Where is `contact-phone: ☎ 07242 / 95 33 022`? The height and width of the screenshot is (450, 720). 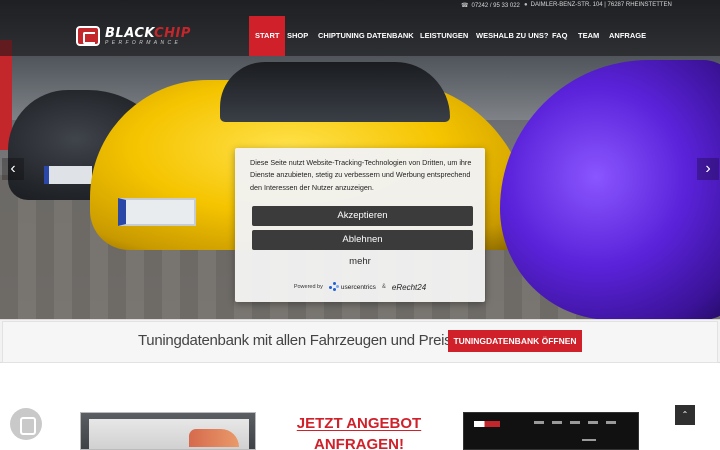
contact-phone: ☎ 07242 / 95 33 022 is located at coordinates (490, 6).